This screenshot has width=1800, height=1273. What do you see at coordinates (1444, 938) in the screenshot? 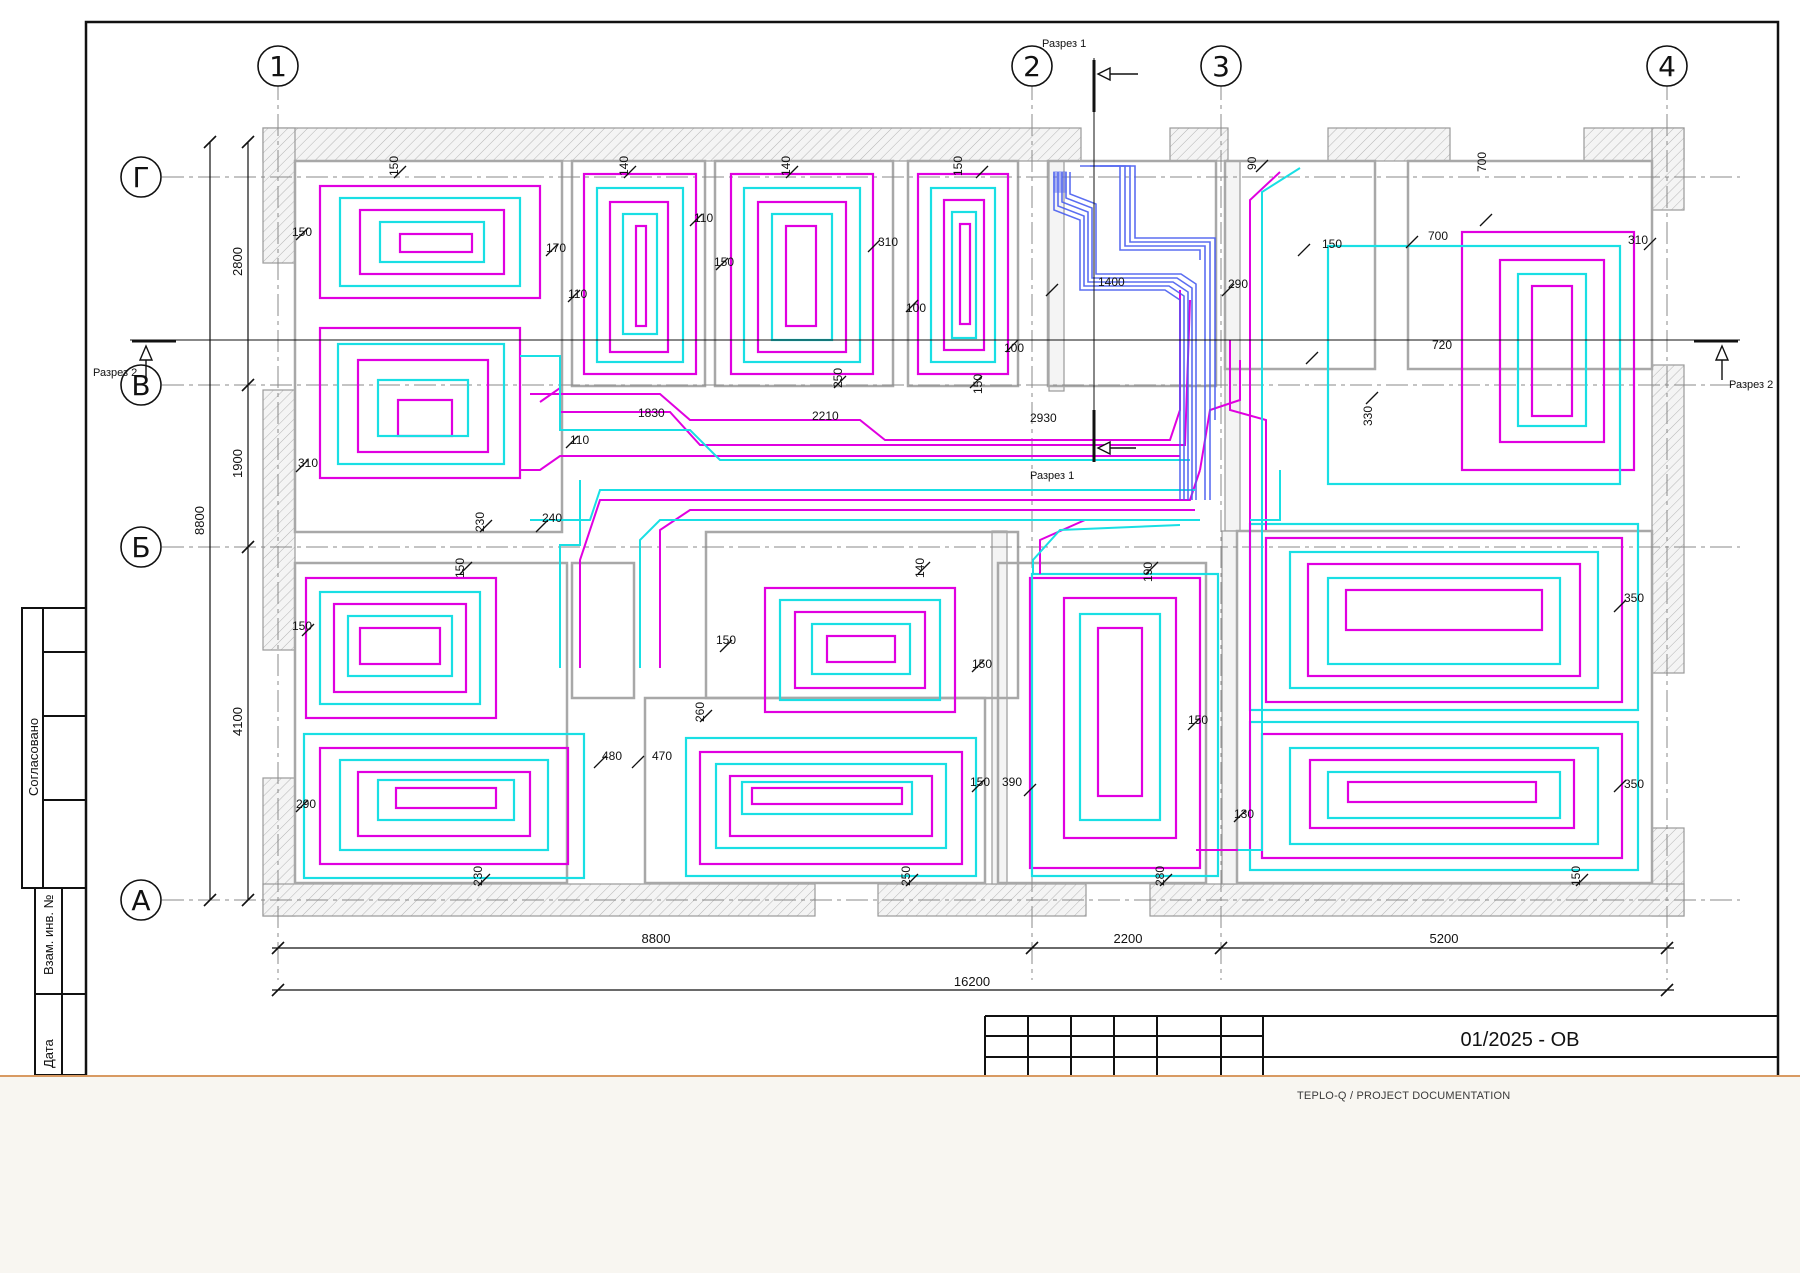
I see `dim-bay-3: 5200` at bounding box center [1444, 938].